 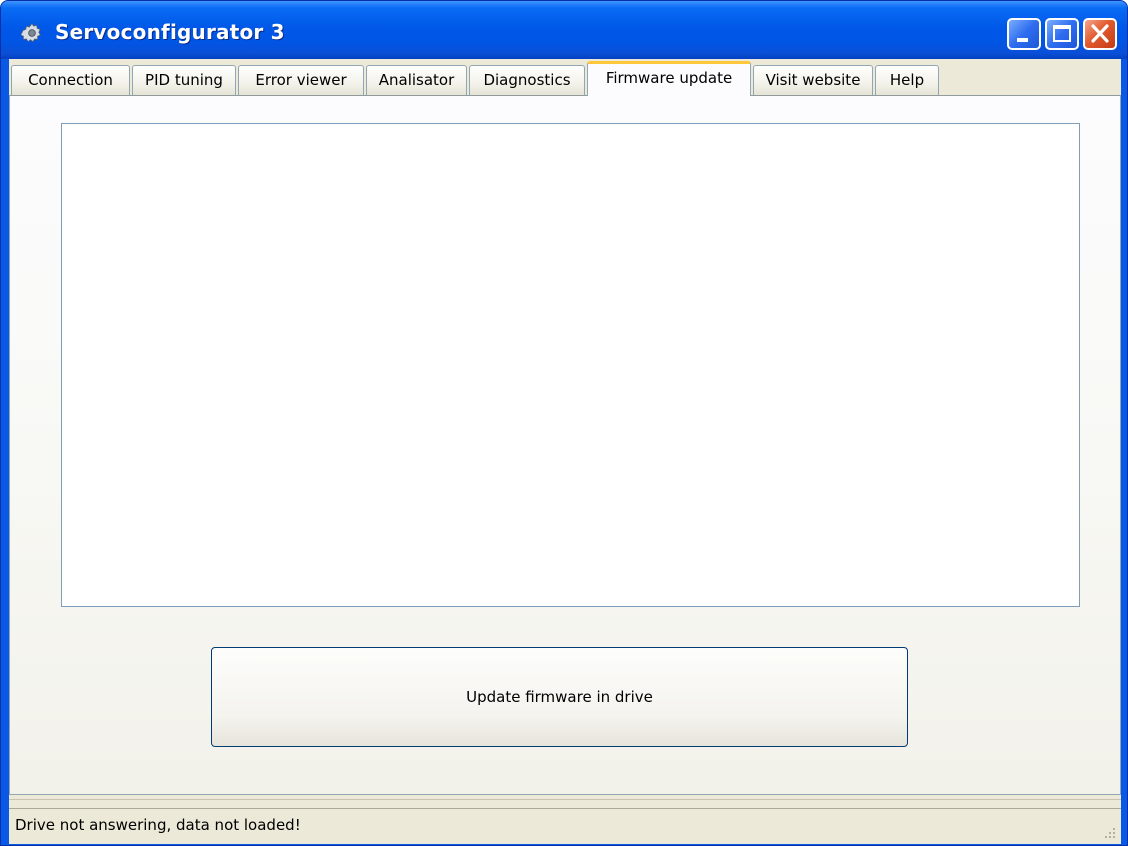 I want to click on tab-firmware-update: Firmware update, so click(x=669, y=78).